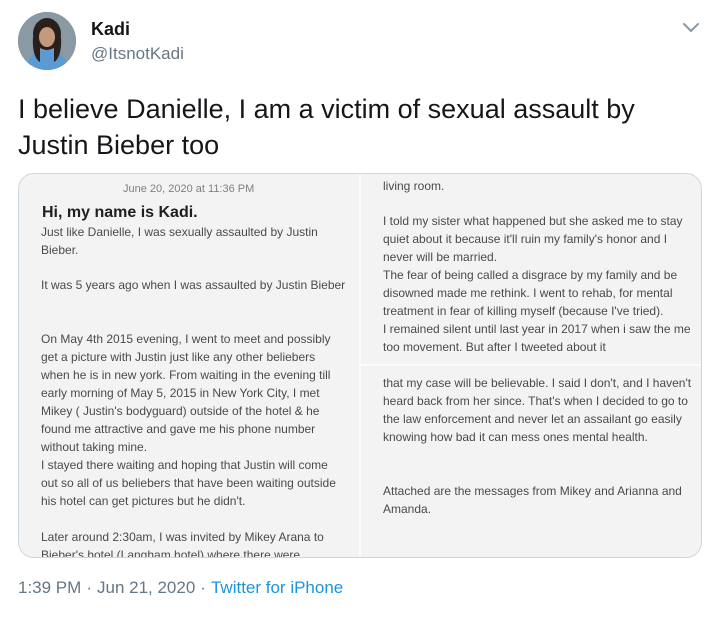 Image resolution: width=720 pixels, height=618 pixels. What do you see at coordinates (110, 29) in the screenshot?
I see `display-name: Kadi` at bounding box center [110, 29].